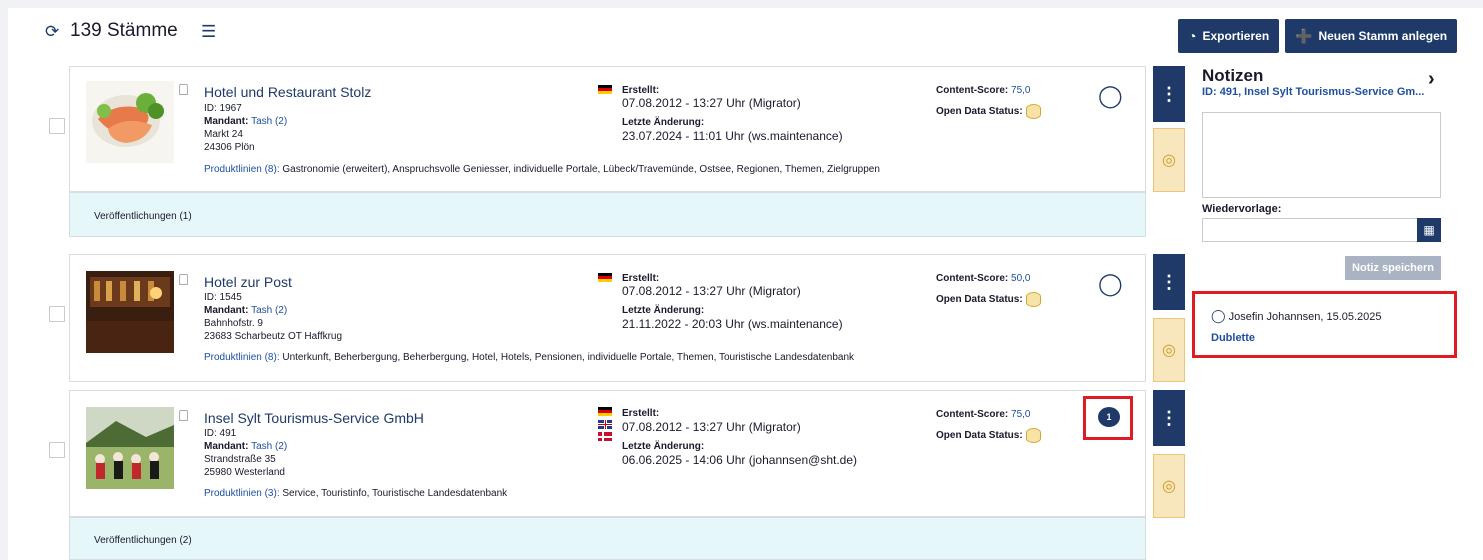 This screenshot has height=560, width=1483. What do you see at coordinates (223, 297) in the screenshot?
I see `record-id: ID: 1545` at bounding box center [223, 297].